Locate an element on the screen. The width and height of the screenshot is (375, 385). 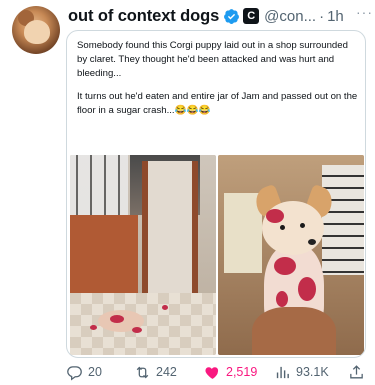
avatar is located at coordinates (36, 30).